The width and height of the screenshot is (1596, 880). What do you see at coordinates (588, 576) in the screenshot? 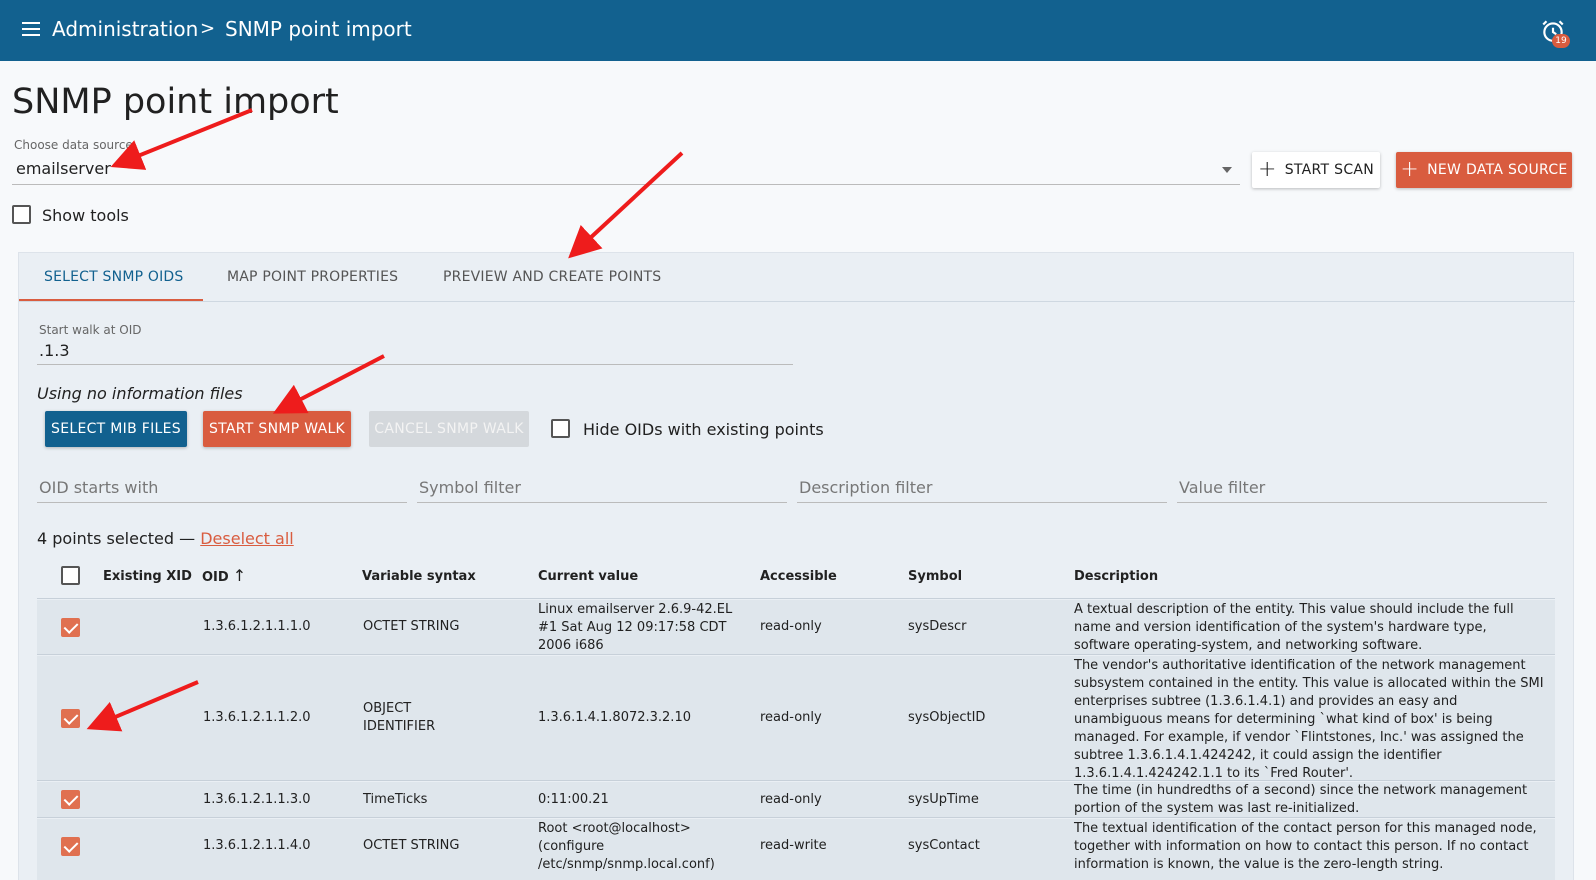
I see `header-current-value: Current value` at bounding box center [588, 576].